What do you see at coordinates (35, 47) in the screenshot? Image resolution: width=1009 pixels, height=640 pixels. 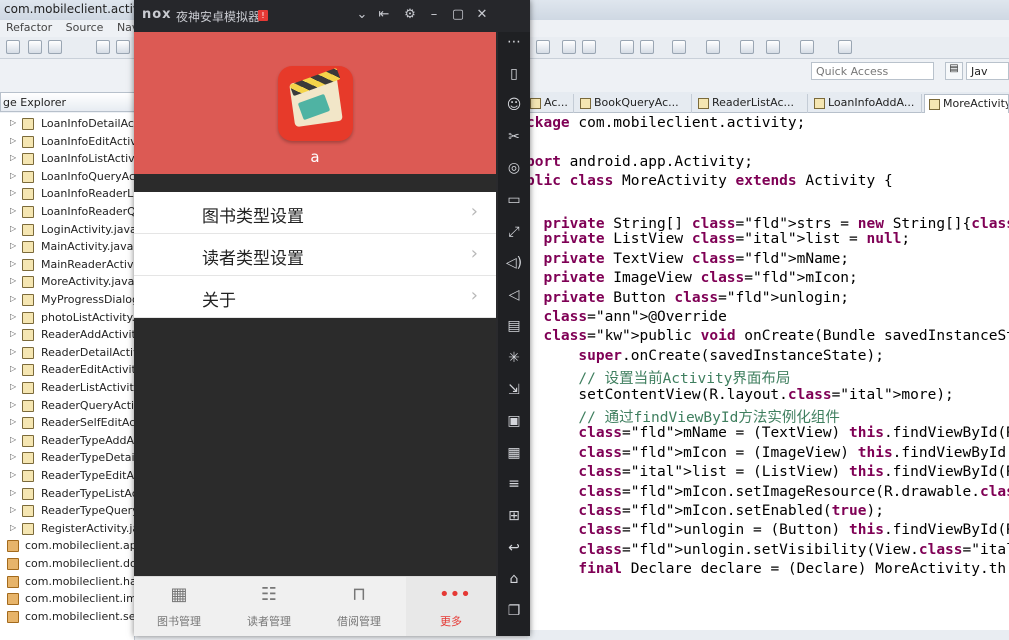 I see `save-icon` at bounding box center [35, 47].